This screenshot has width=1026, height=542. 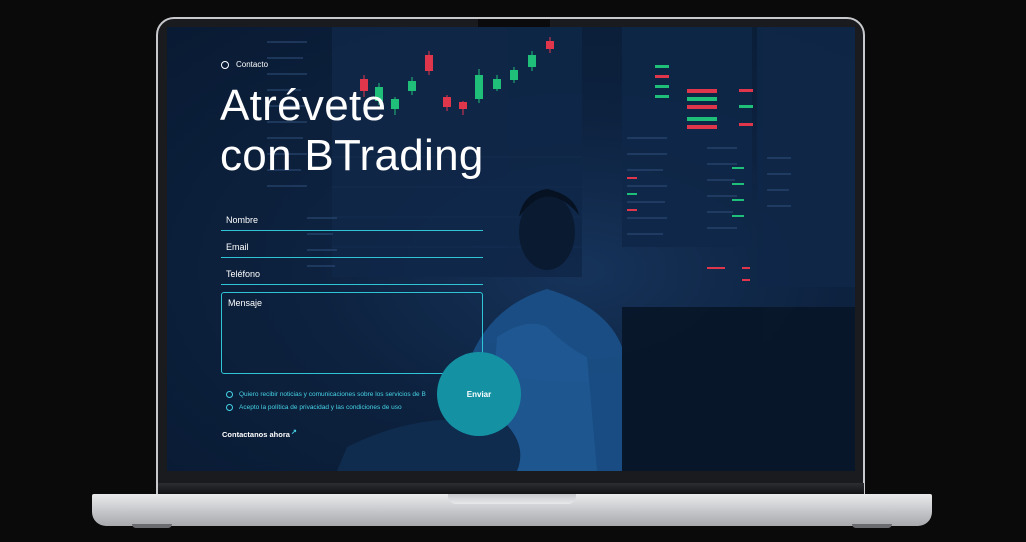 I want to click on email-field: Email, so click(x=352, y=250).